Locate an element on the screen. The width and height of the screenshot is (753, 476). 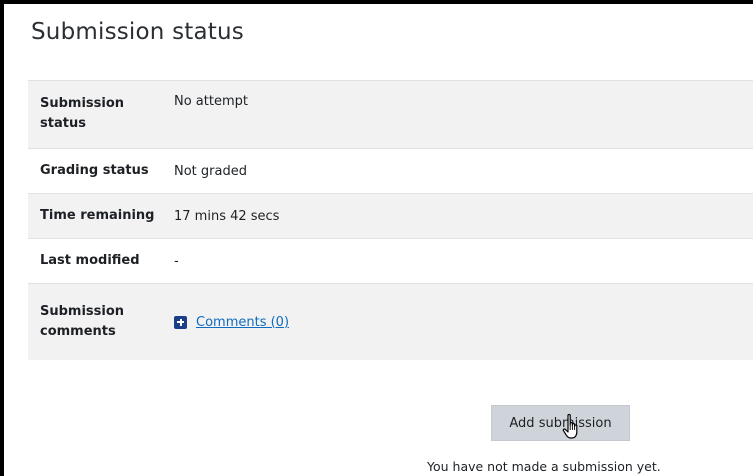
table-row: Grading status Not graded is located at coordinates (390, 170).